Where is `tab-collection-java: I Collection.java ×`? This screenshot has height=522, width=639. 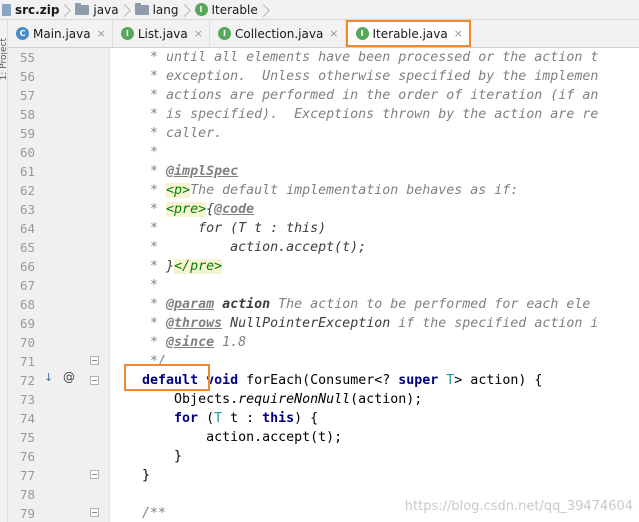
tab-collection-java: I Collection.java × is located at coordinates (278, 33).